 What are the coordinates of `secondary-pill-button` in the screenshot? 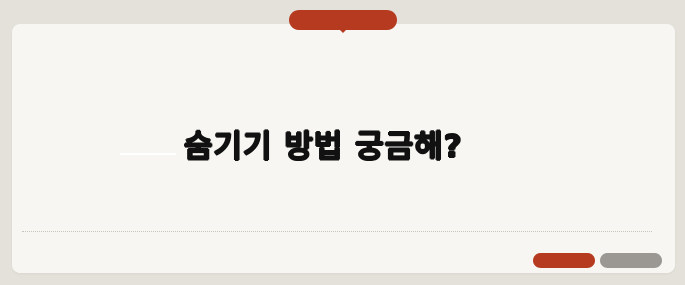 It's located at (631, 260).